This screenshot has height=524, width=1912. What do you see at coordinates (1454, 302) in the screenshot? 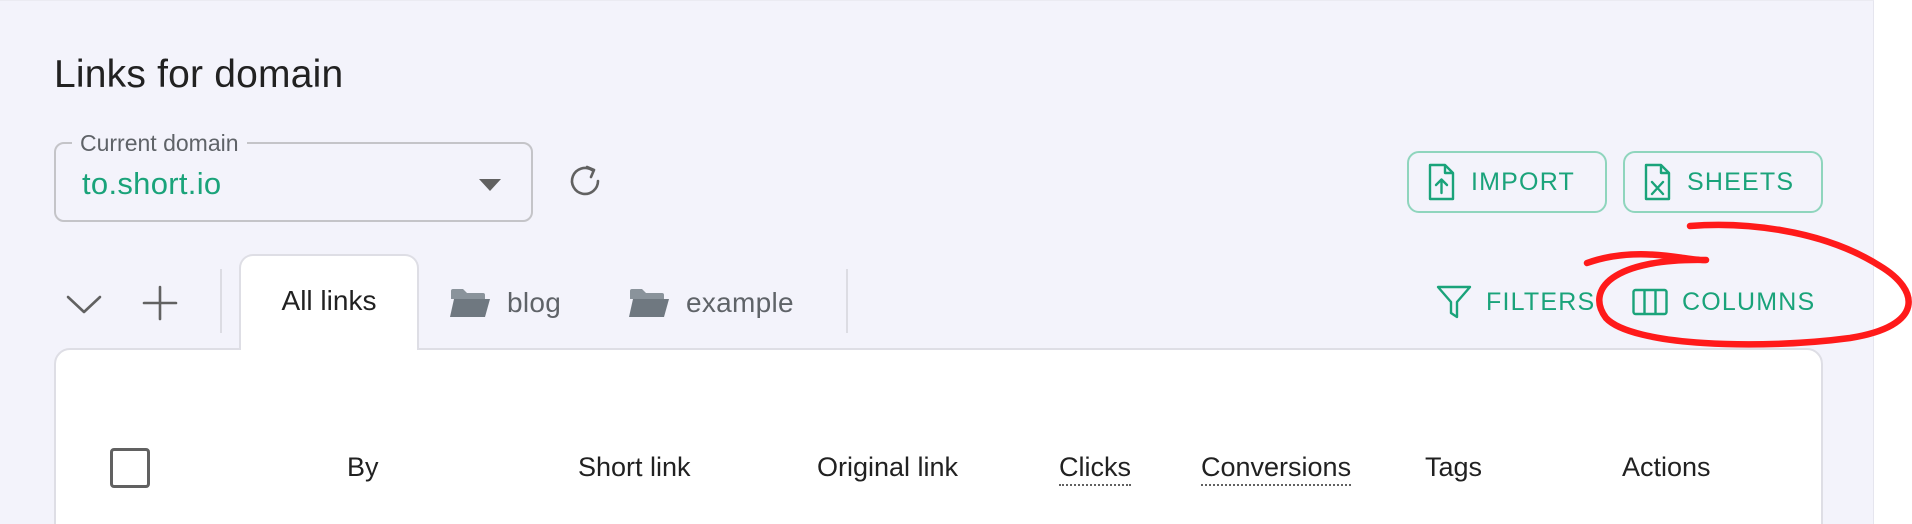
I see `filter-icon` at bounding box center [1454, 302].